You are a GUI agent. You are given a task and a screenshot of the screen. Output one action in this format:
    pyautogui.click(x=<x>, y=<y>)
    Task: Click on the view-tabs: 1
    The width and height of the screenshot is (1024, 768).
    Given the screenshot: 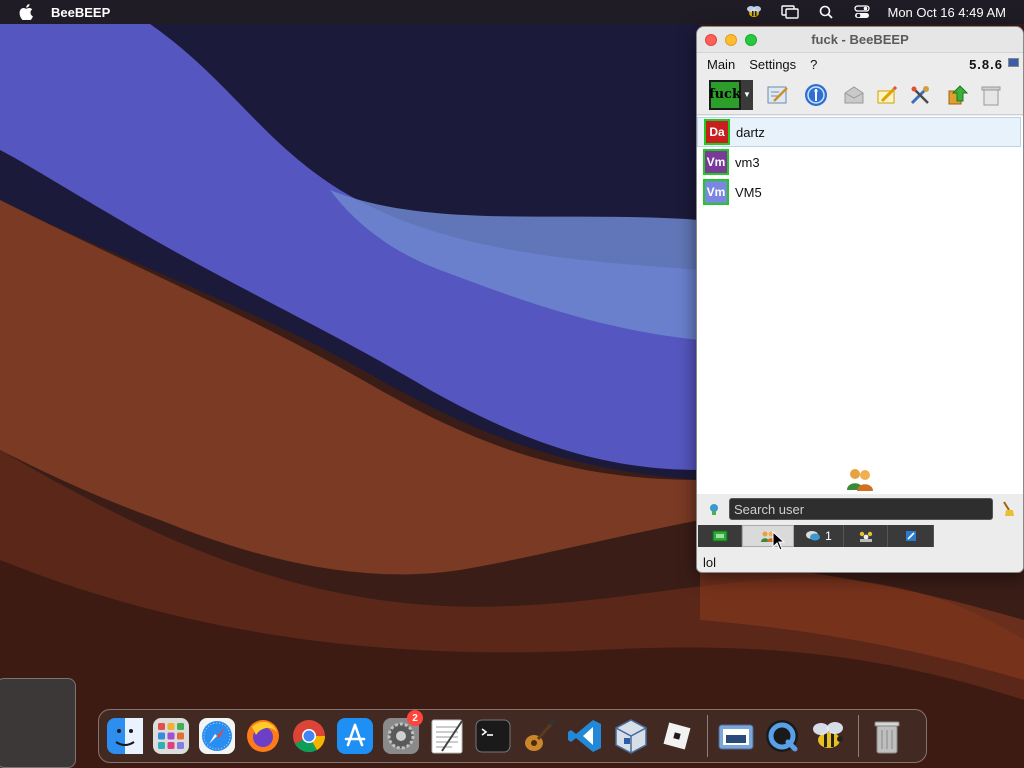 What is the action you would take?
    pyautogui.click(x=860, y=536)
    